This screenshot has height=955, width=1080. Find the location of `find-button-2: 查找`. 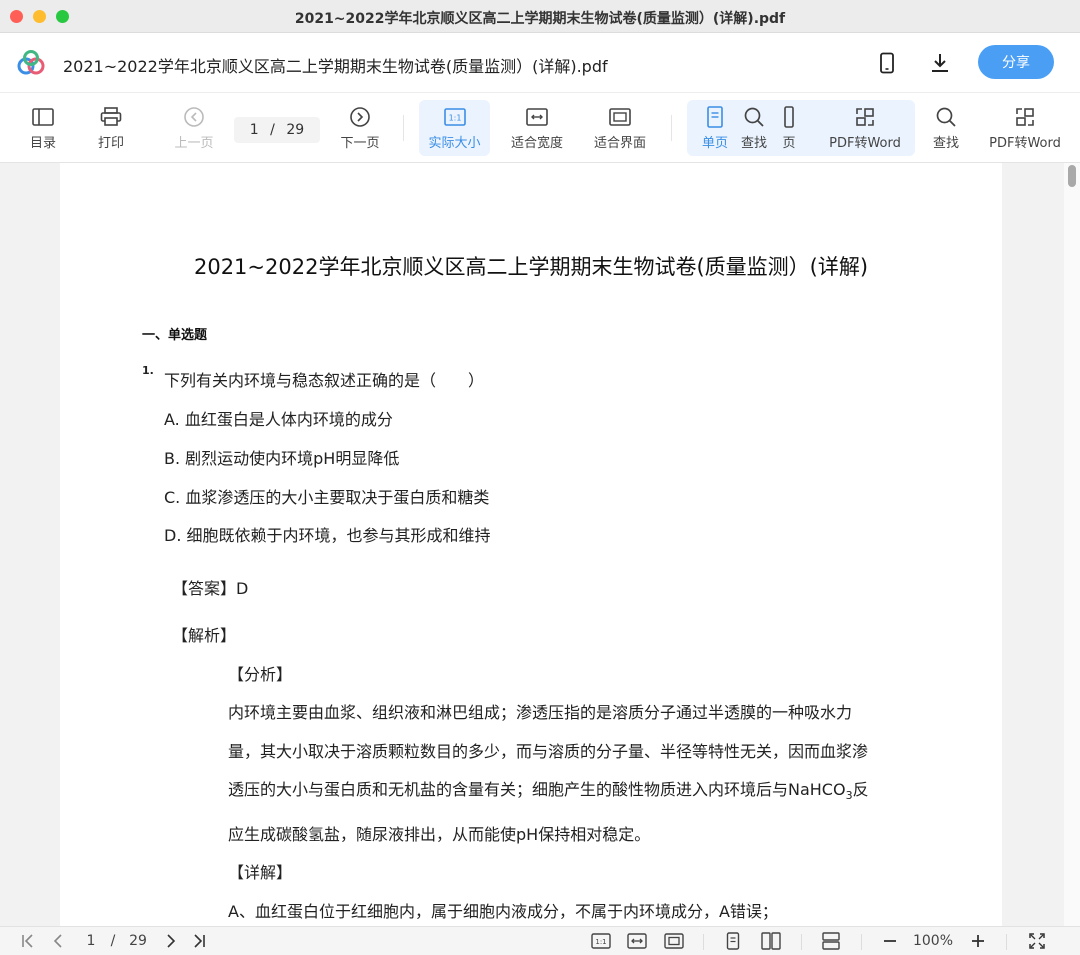

find-button-2: 查找 is located at coordinates (946, 128).